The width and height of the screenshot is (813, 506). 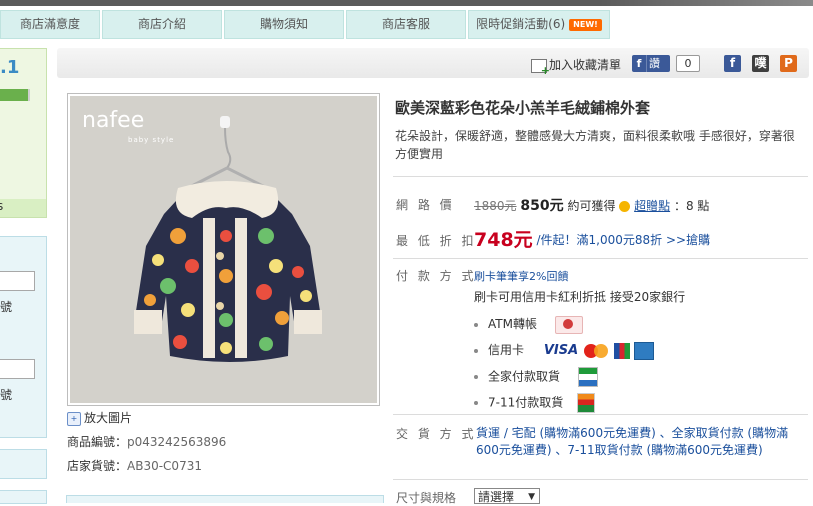 I want to click on payment-credit-card: 信用卡 VISA, so click(x=564, y=350).